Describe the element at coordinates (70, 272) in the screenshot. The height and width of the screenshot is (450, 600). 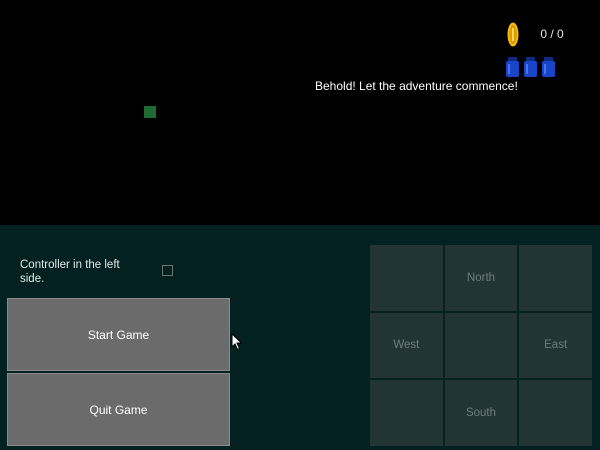
I see `controller-side-label: Controller in the left side.` at that location.